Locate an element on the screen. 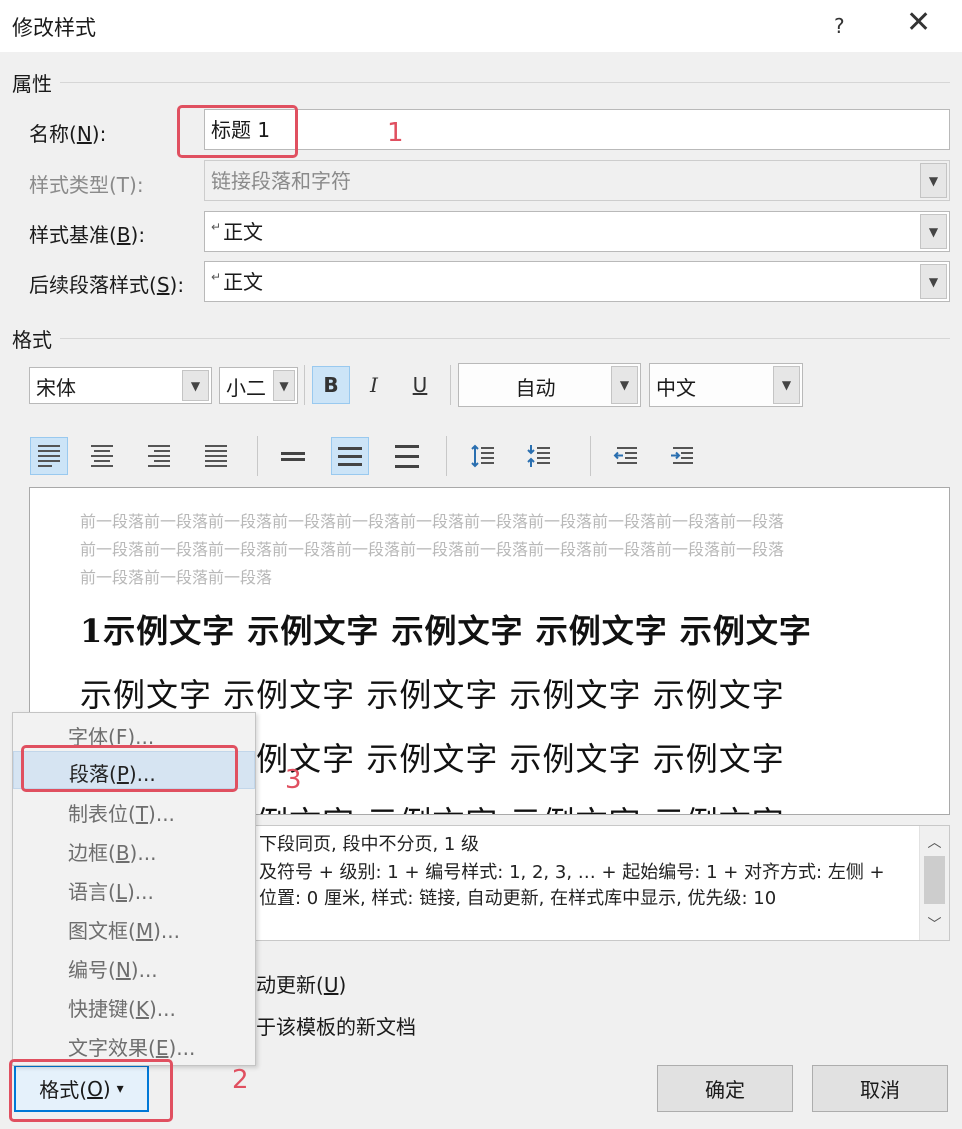 This screenshot has width=962, height=1129. font-value: 宋体 is located at coordinates (56, 388).